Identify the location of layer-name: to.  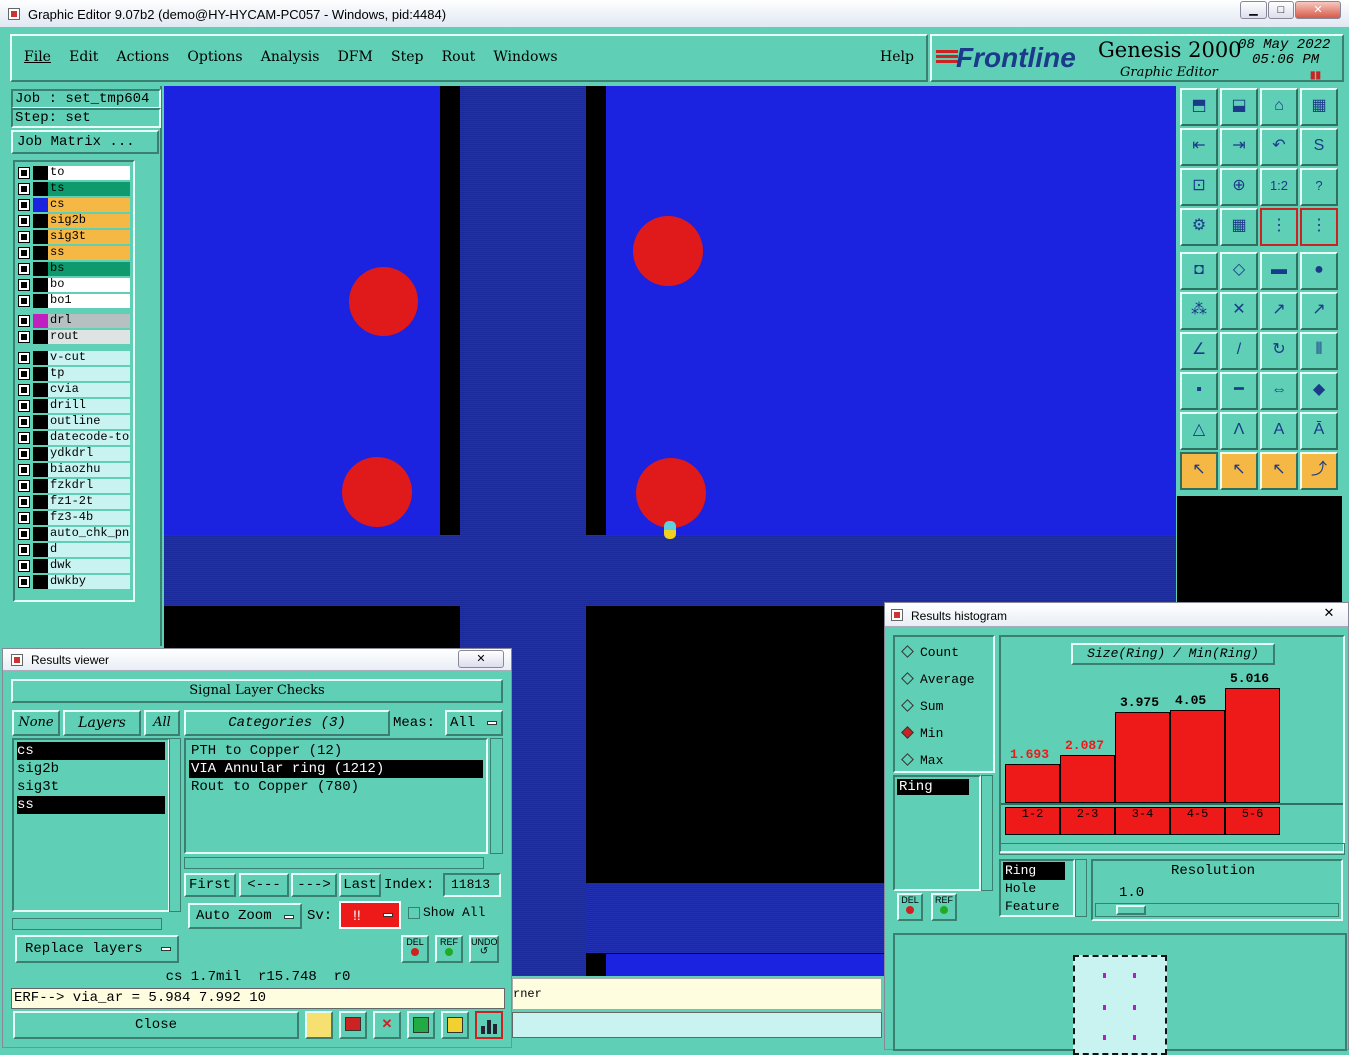
(89, 173).